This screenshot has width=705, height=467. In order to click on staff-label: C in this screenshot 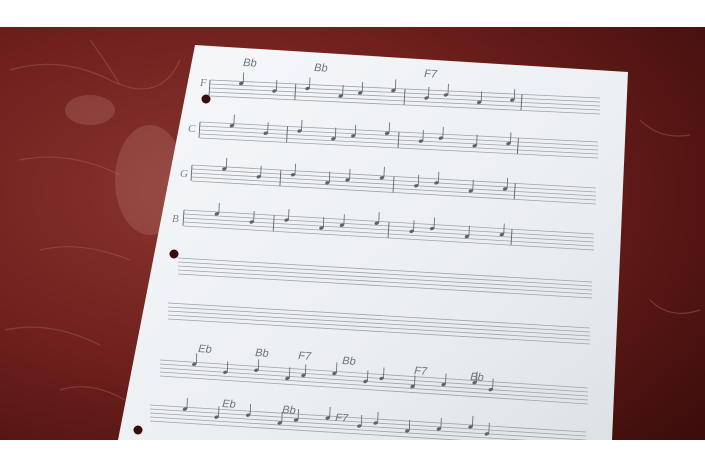, I will do `click(192, 129)`.